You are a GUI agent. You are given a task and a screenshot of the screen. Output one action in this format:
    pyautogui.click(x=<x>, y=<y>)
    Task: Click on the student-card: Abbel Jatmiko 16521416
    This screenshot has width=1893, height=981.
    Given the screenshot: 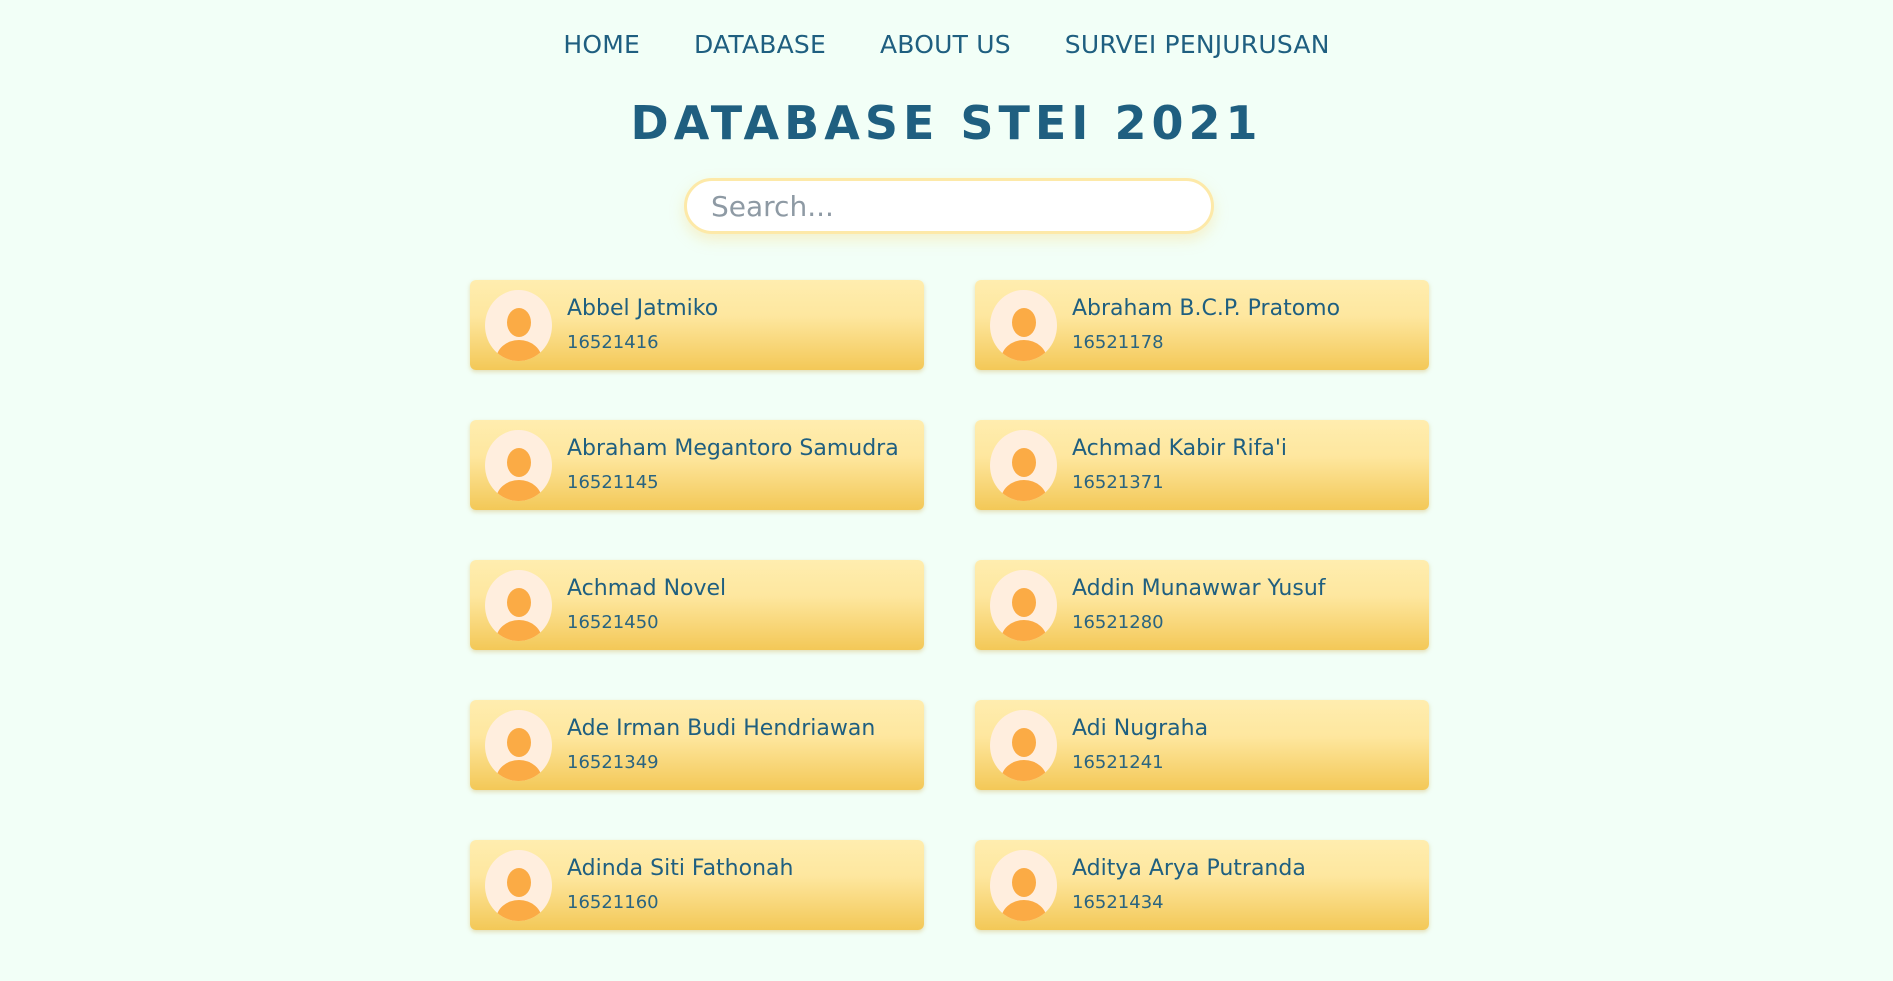 What is the action you would take?
    pyautogui.click(x=697, y=325)
    